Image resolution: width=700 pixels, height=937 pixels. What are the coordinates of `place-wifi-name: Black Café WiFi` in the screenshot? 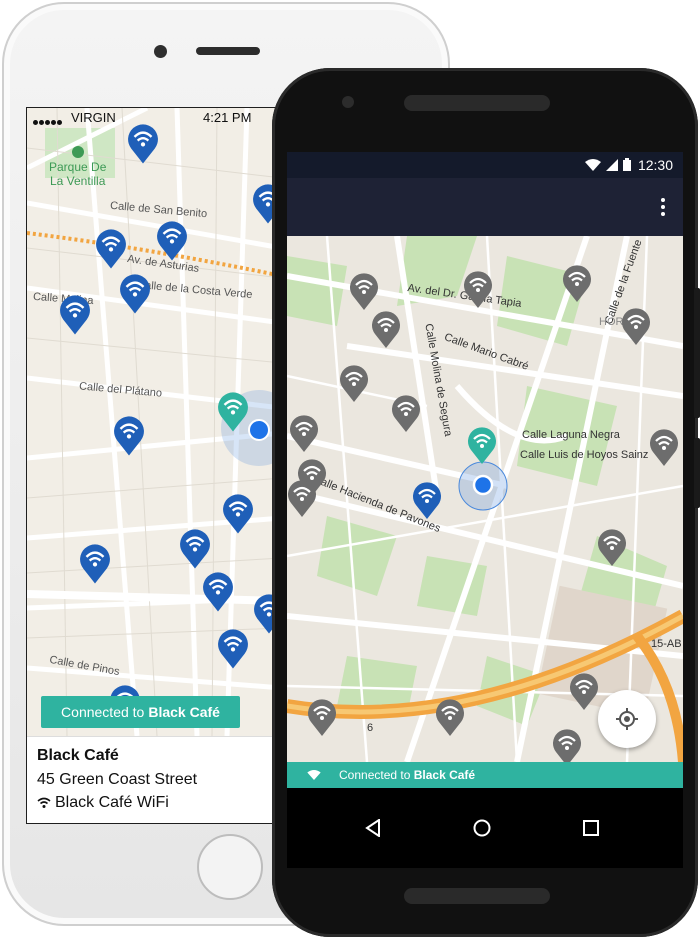 It's located at (112, 802).